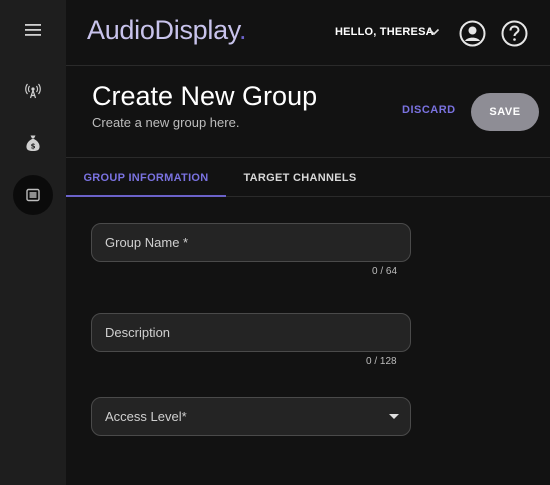 The width and height of the screenshot is (550, 485). Describe the element at coordinates (146, 178) in the screenshot. I see `tab-group-information: GROUP INFORMATION` at that location.